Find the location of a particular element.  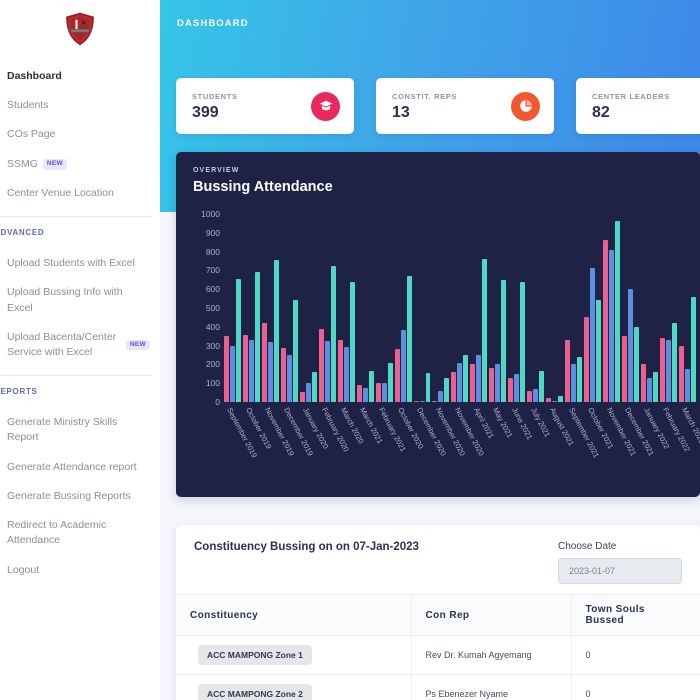

sidebar-item-cos-page: COs Page is located at coordinates (80, 134).